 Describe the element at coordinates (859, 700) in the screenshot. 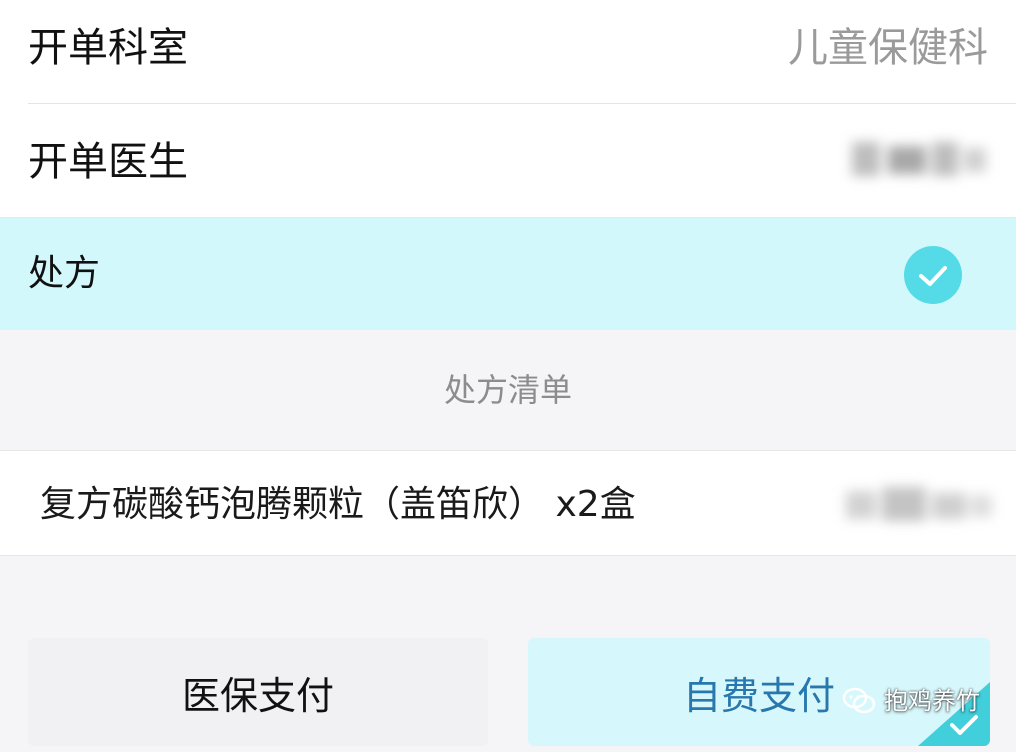

I see `wechat-icon` at that location.